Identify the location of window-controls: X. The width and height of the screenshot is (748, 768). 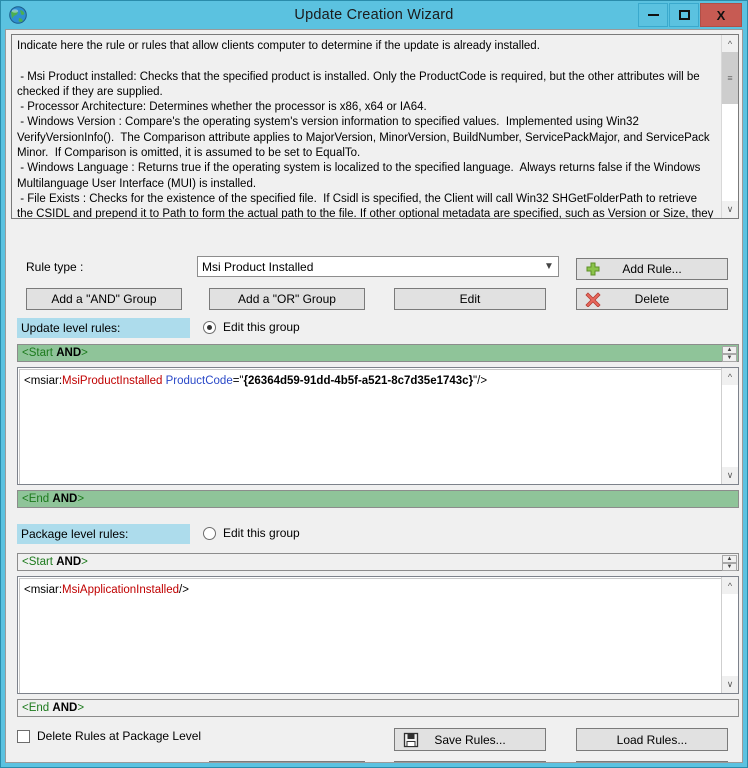
(689, 15).